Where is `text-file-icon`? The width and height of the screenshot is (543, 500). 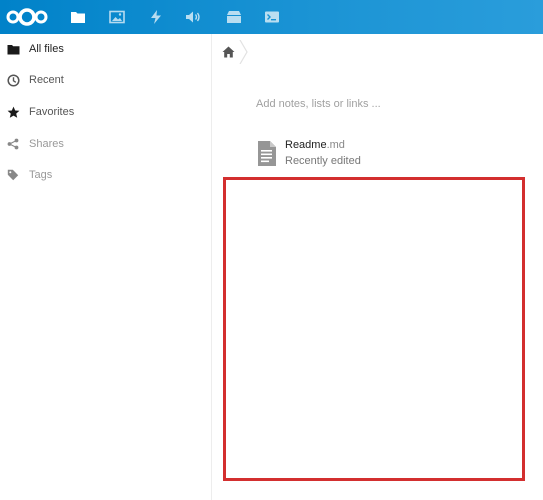 text-file-icon is located at coordinates (267, 153).